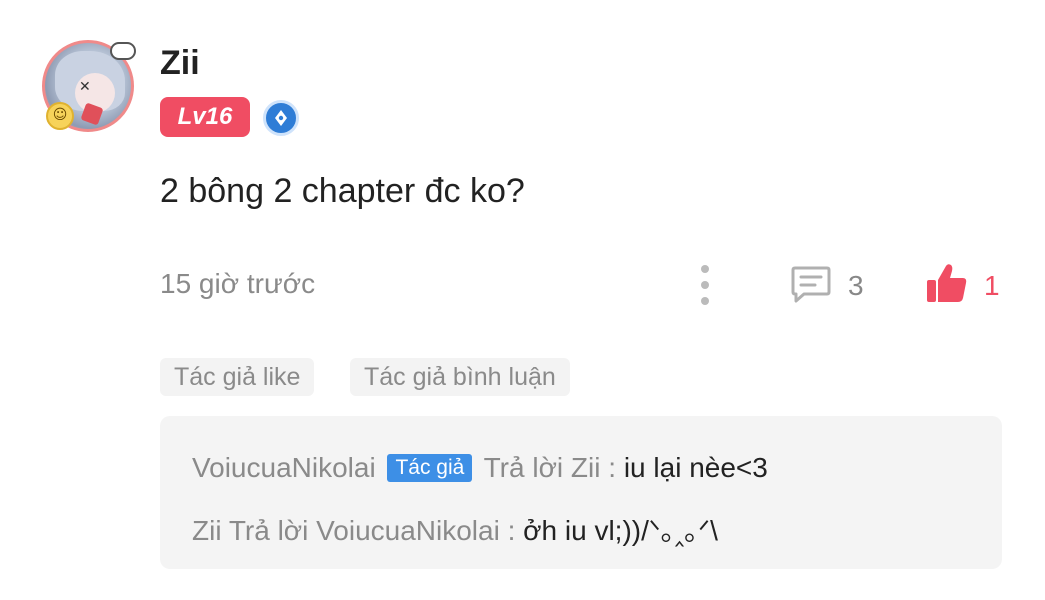 The width and height of the screenshot is (1045, 600). What do you see at coordinates (60, 116) in the screenshot?
I see `smile-badge-icon: ☺` at bounding box center [60, 116].